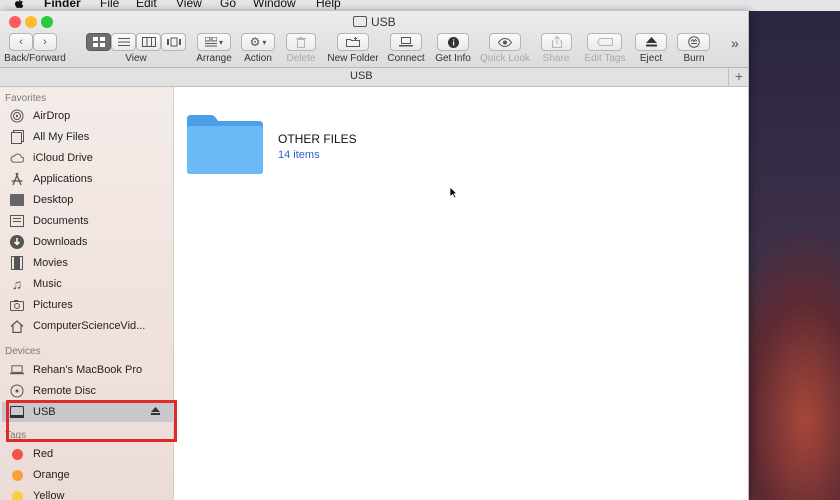  Describe the element at coordinates (420, 5) in the screenshot. I see `menu-bar: Finder File Edit View Go Window Help` at that location.